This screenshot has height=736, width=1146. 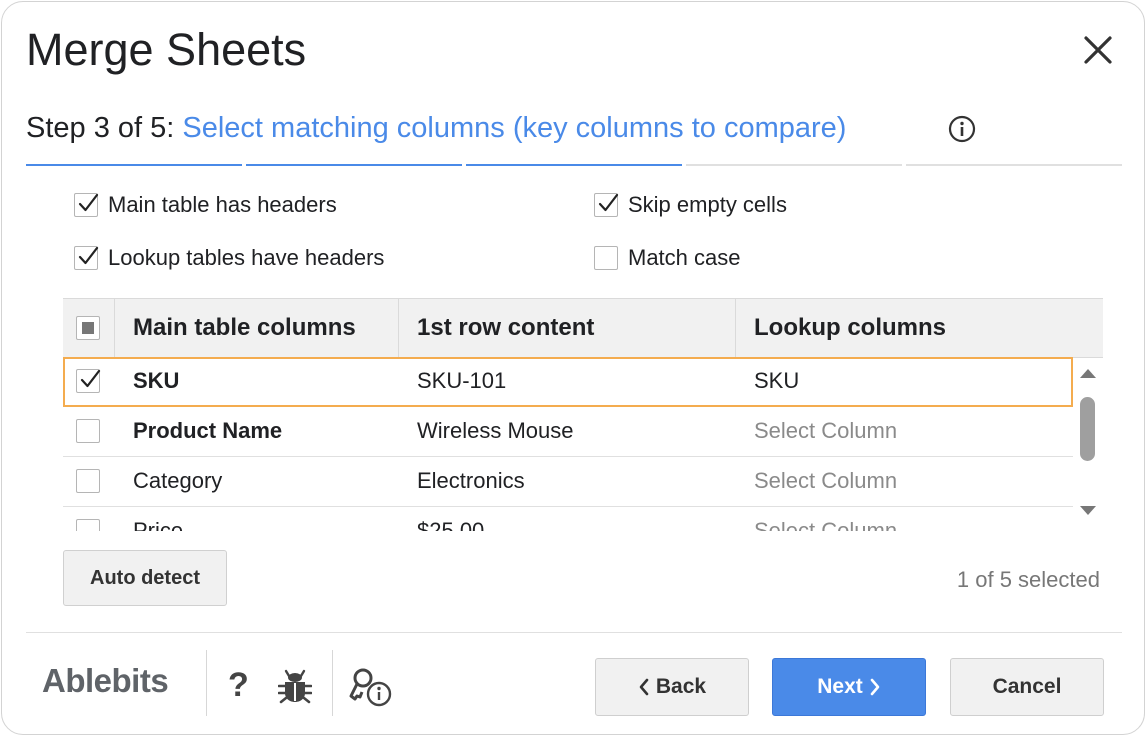 I want to click on lookup-headers-checkbox, so click(x=86, y=258).